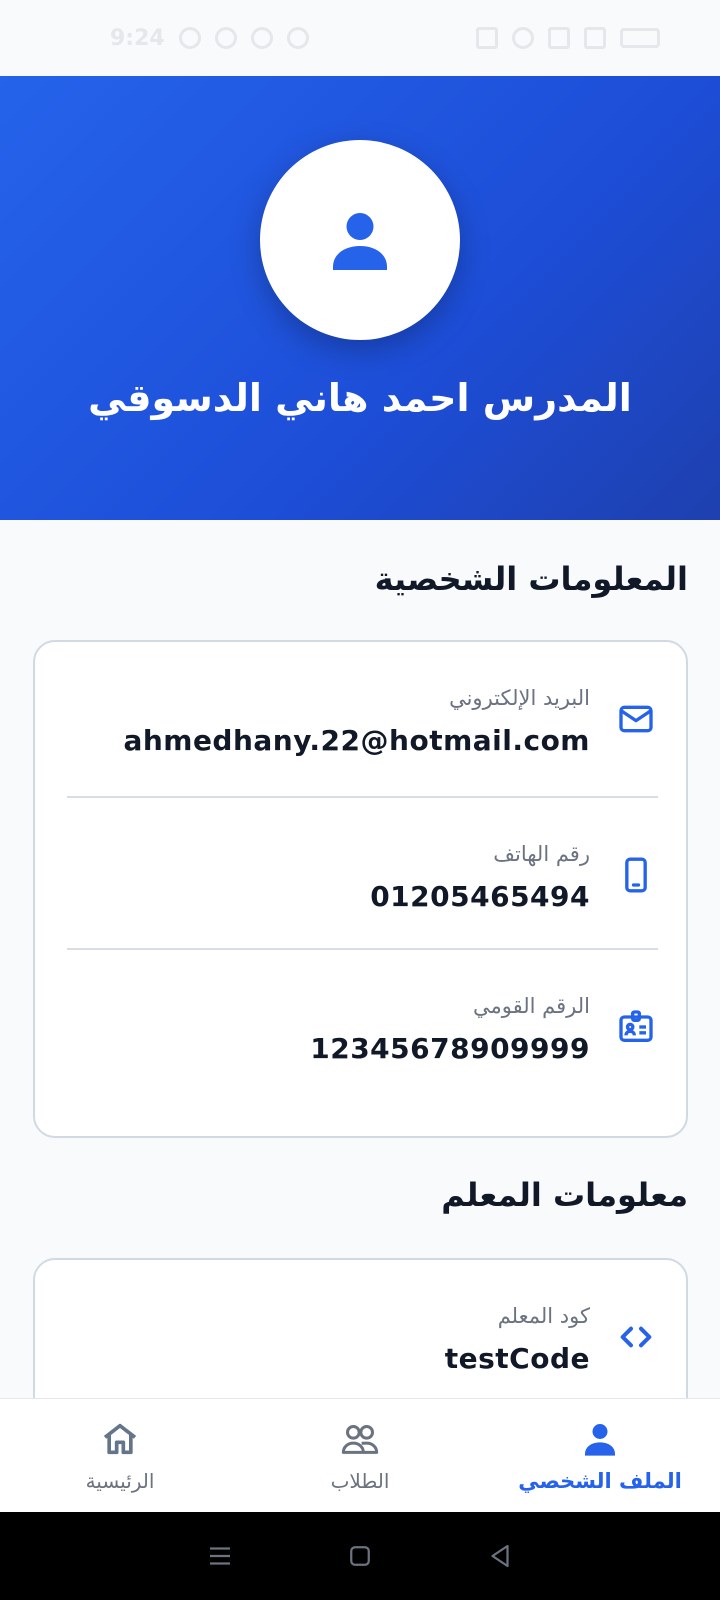 The height and width of the screenshot is (1600, 720). Describe the element at coordinates (261, 38) in the screenshot. I see `cloud-icon` at that location.